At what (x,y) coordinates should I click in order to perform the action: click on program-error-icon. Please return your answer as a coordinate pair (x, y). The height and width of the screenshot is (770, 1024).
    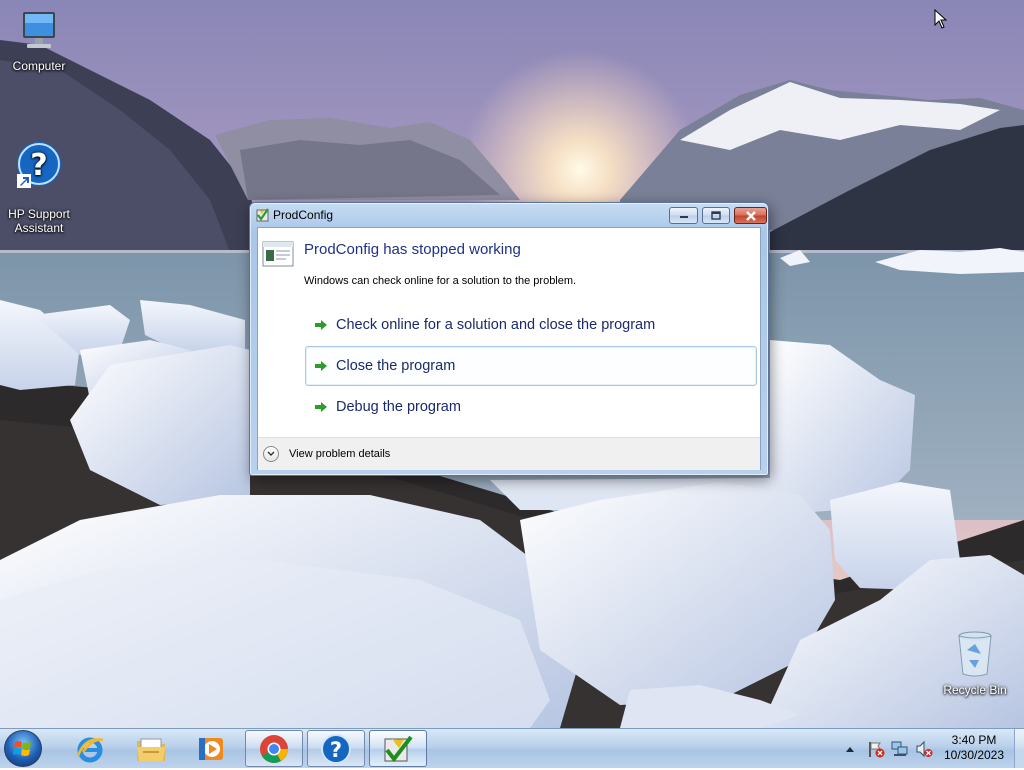
    Looking at the image, I should click on (278, 256).